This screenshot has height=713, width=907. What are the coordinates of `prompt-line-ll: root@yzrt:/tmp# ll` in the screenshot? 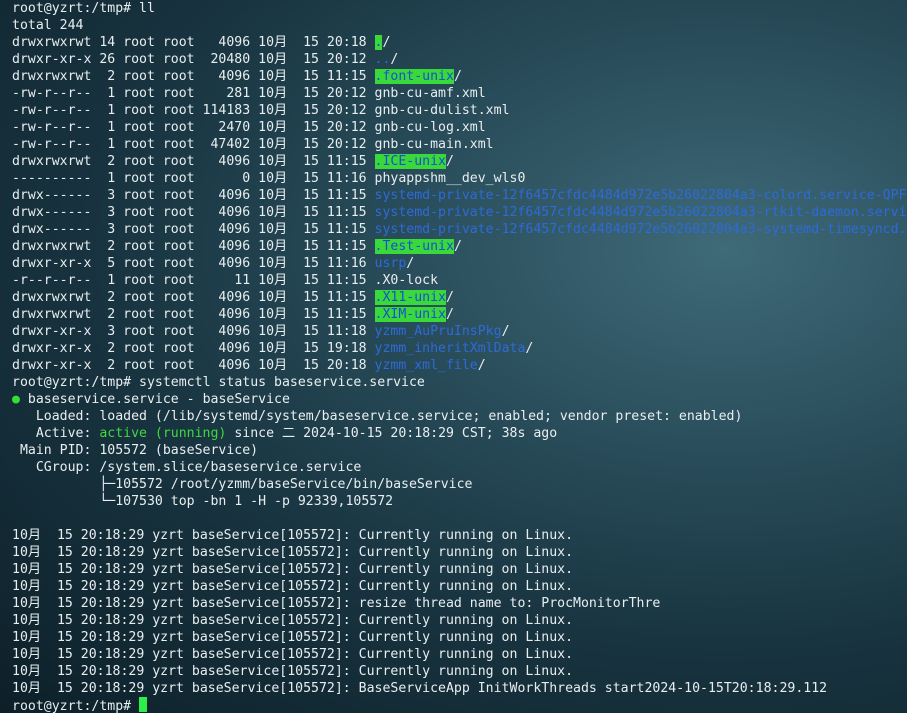 It's located at (83, 8).